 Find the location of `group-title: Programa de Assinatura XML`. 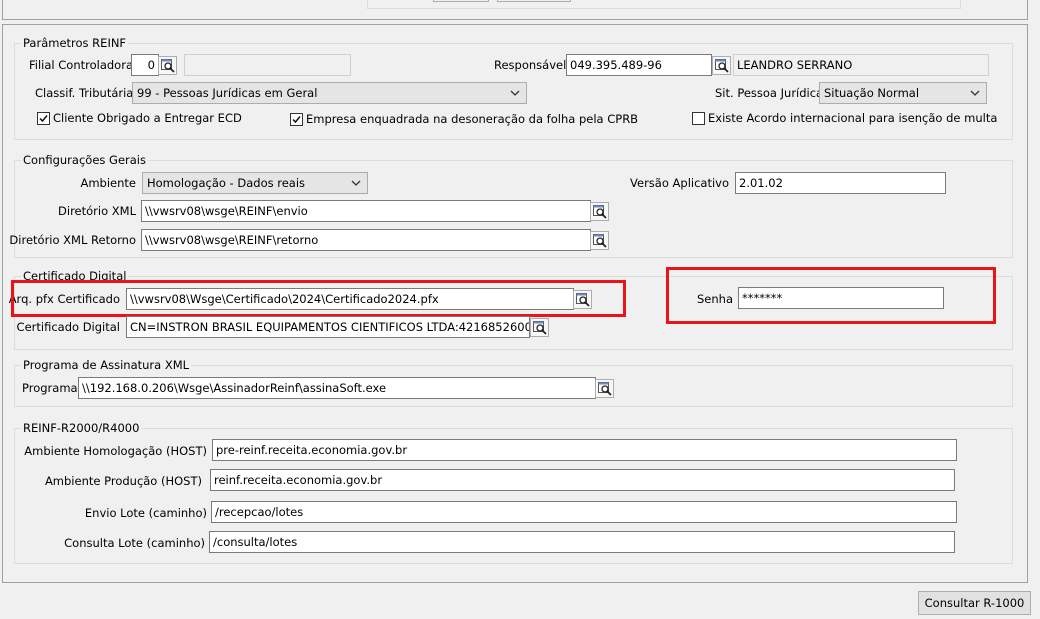

group-title: Programa de Assinatura XML is located at coordinates (106, 365).